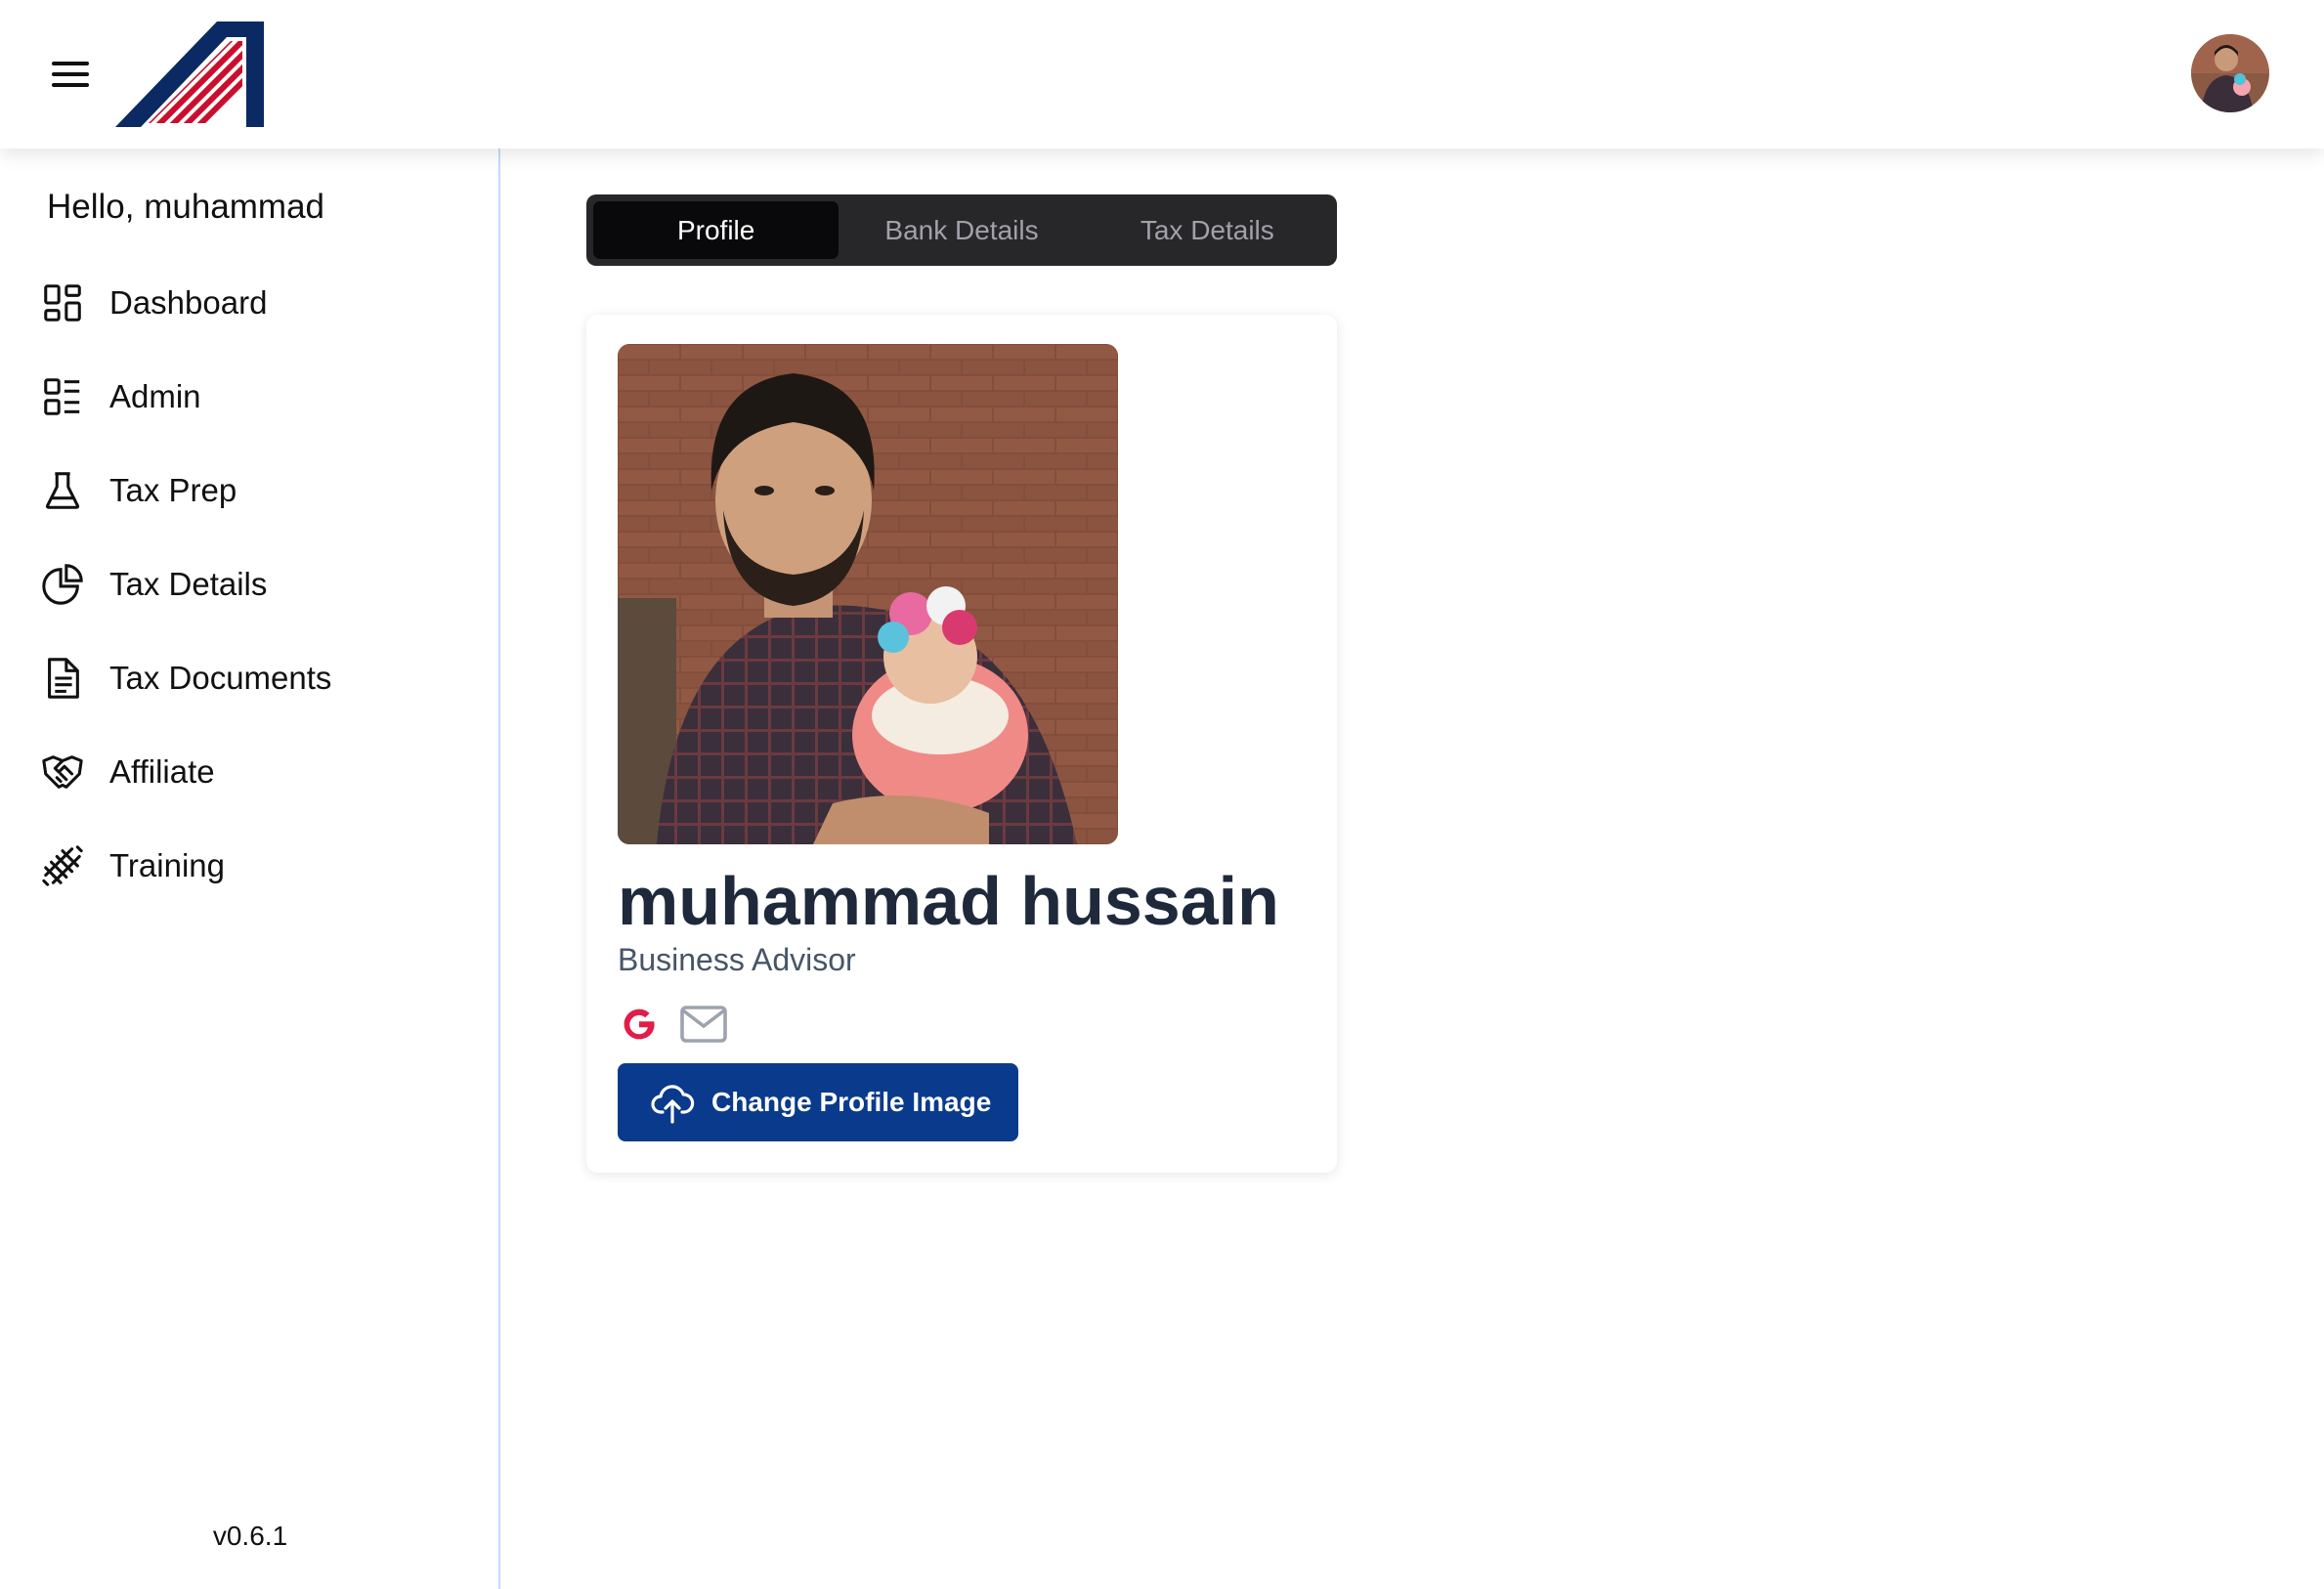 The width and height of the screenshot is (2324, 1589). Describe the element at coordinates (167, 865) in the screenshot. I see `sidebar-item-label: Training` at that location.